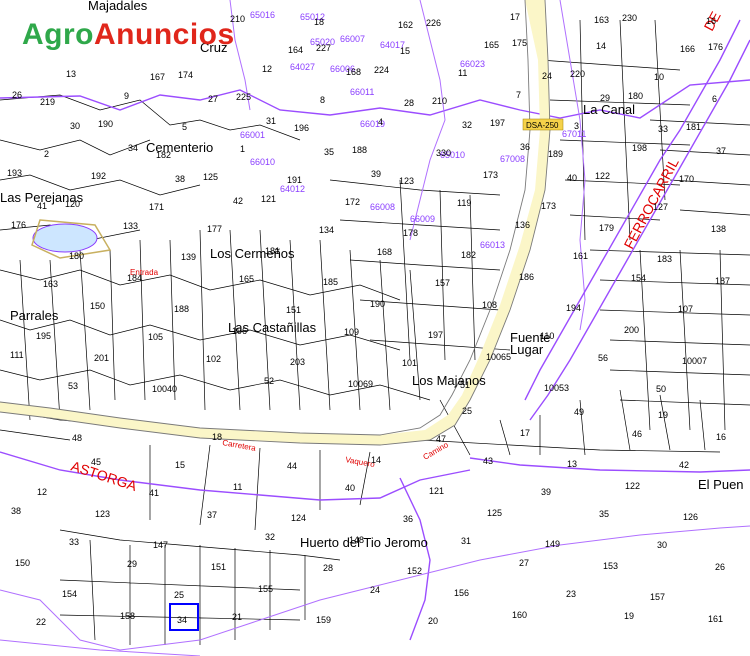 The image size is (750, 656). I want to click on parcel-number: 8, so click(322, 100).